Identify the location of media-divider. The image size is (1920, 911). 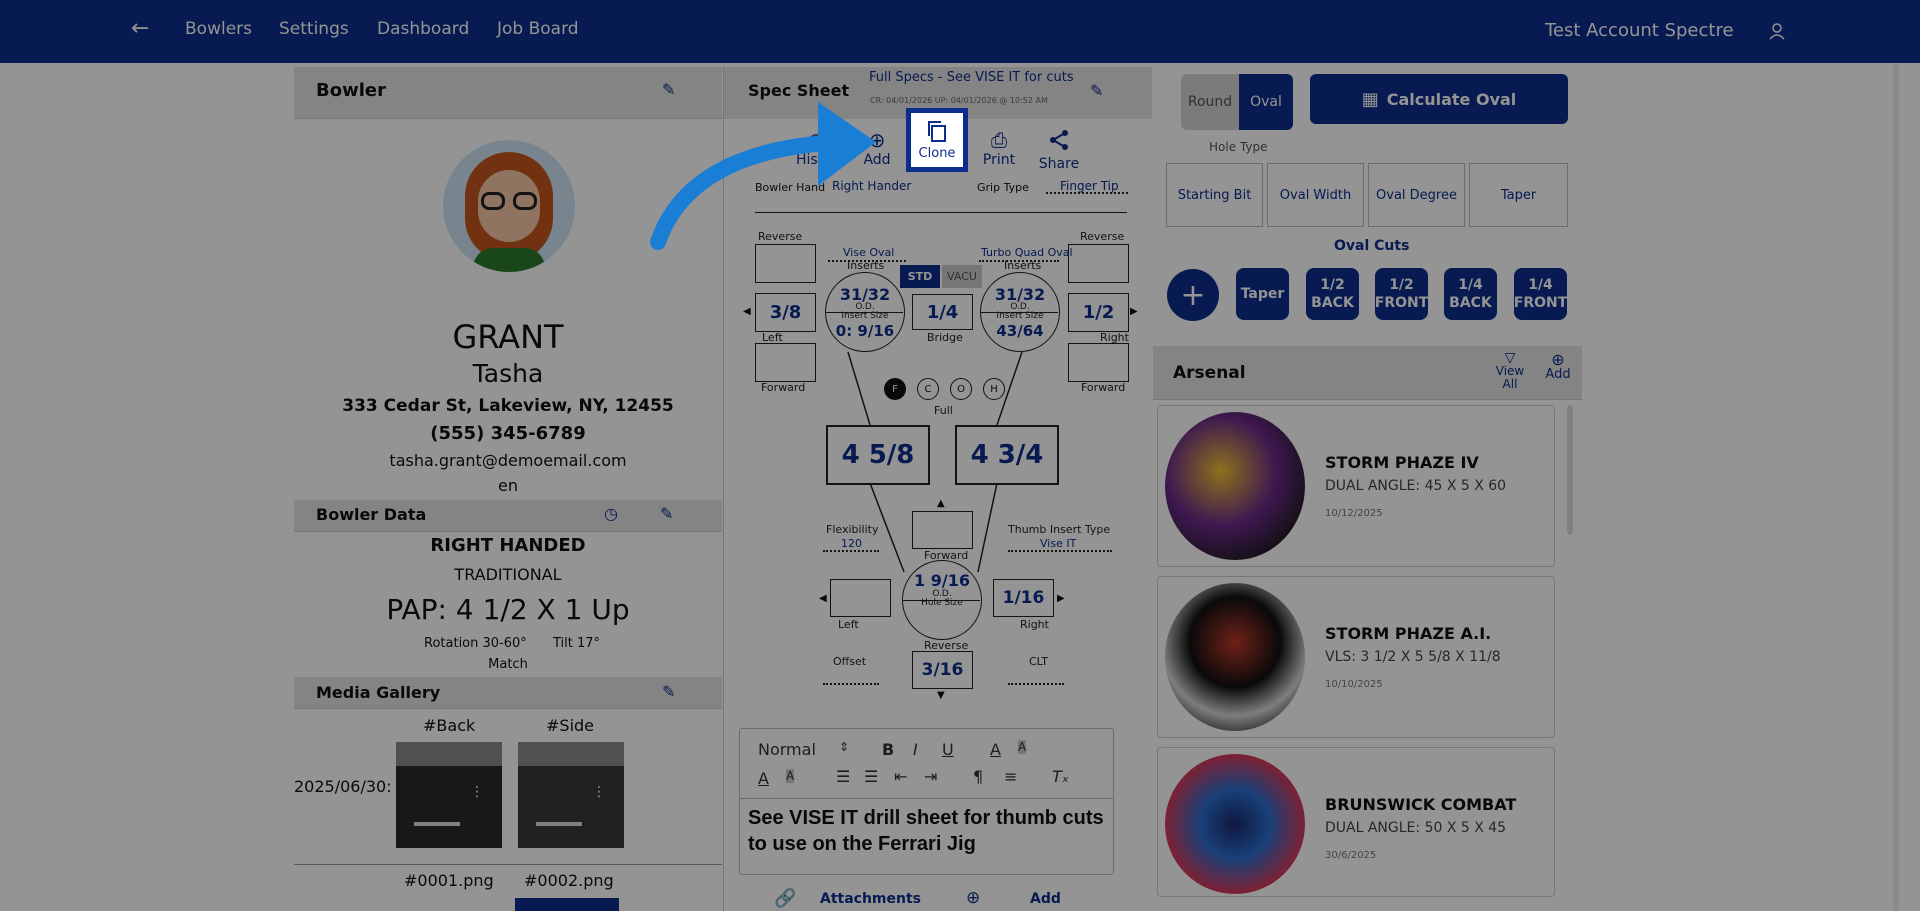
(508, 864).